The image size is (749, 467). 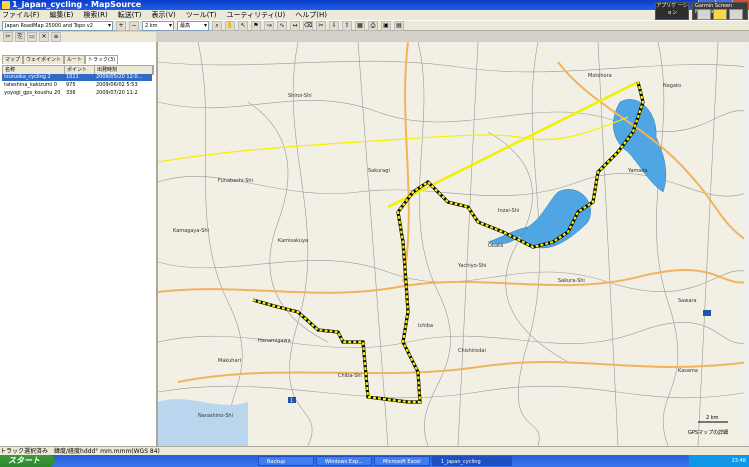 What do you see at coordinates (269, 25) in the screenshot?
I see `route-tool-icon: ↝` at bounding box center [269, 25].